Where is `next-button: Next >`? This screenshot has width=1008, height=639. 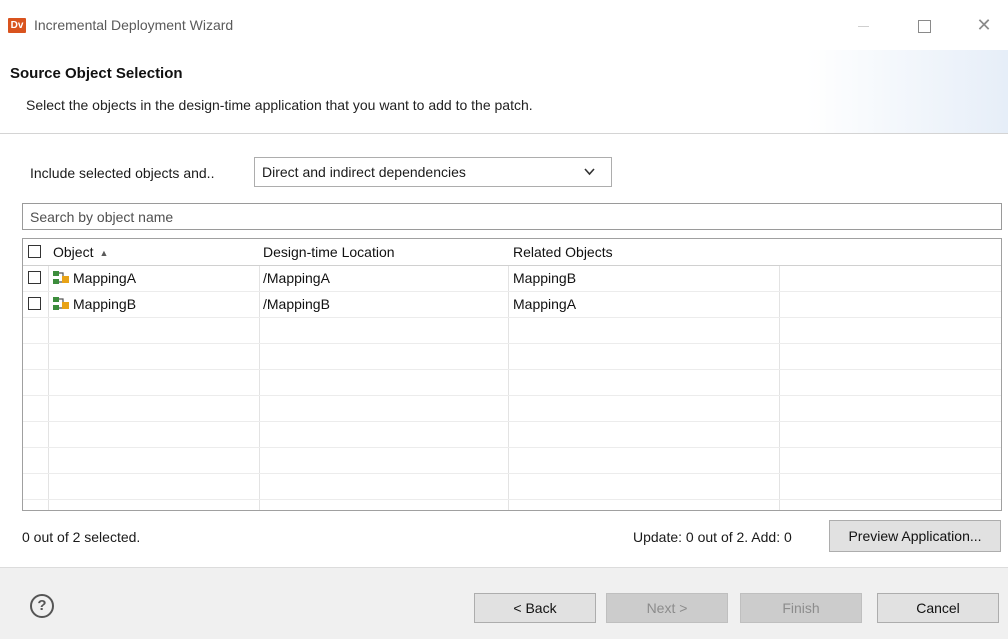
next-button: Next > is located at coordinates (667, 608).